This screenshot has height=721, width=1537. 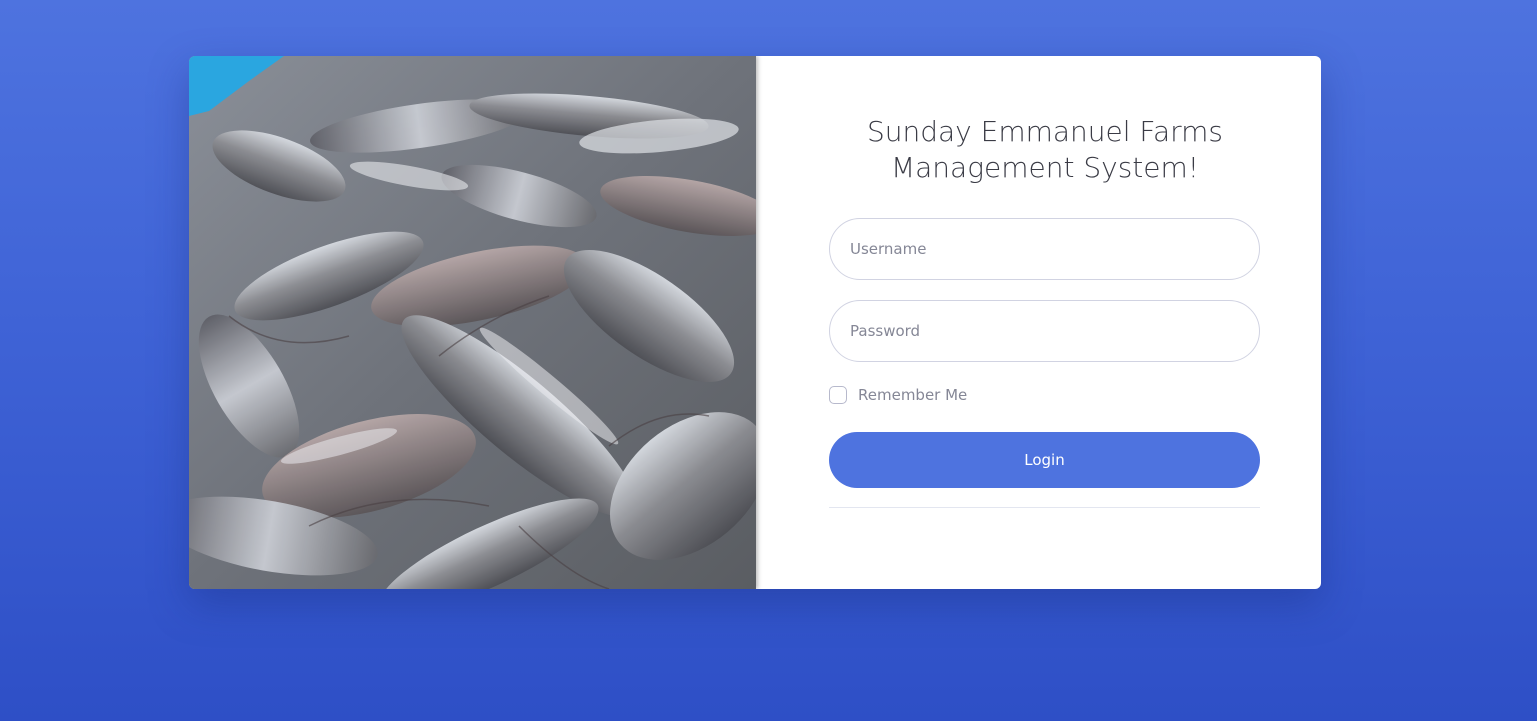 I want to click on password-input, so click(x=1044, y=331).